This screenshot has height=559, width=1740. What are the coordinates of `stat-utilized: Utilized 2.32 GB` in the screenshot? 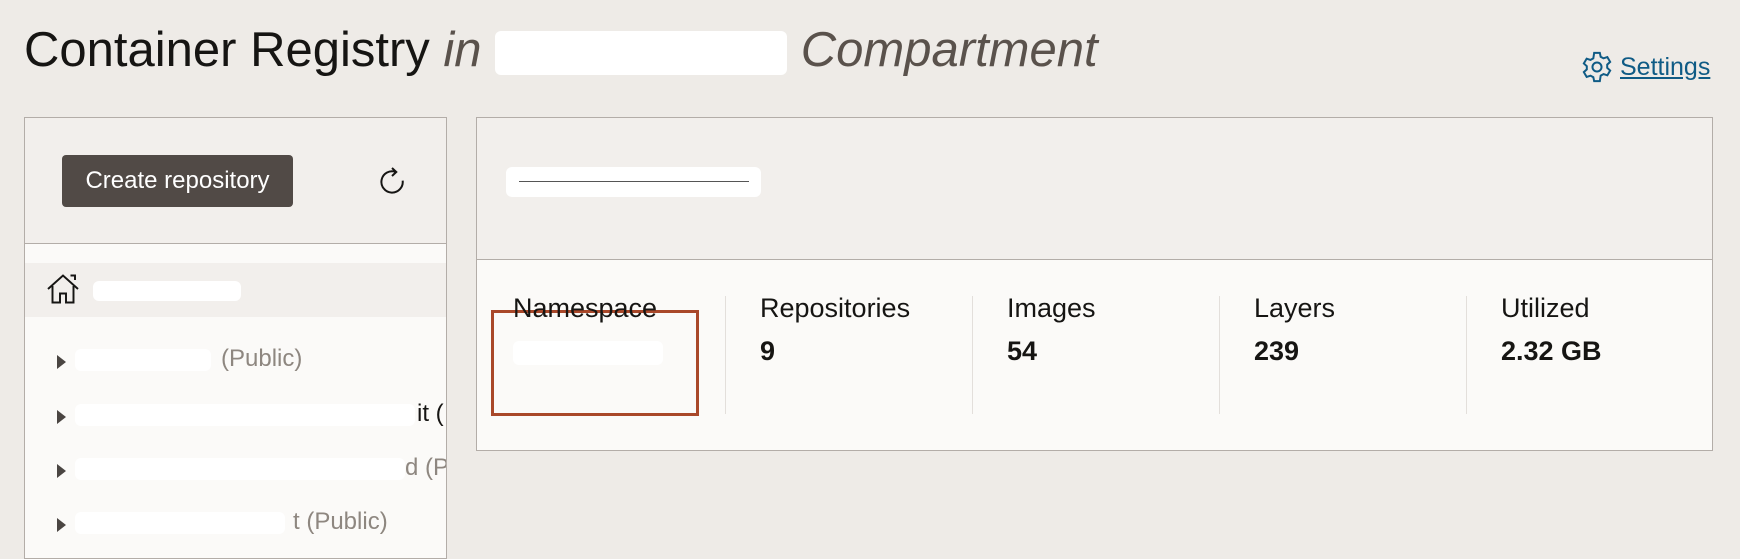 It's located at (1551, 329).